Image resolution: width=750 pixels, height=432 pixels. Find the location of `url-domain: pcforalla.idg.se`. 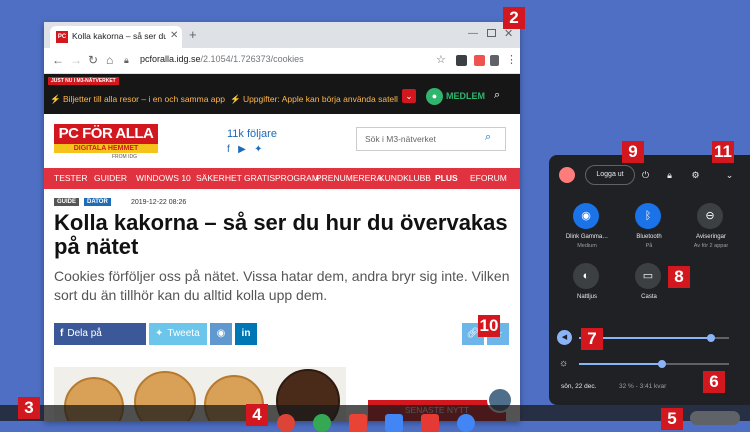

url-domain: pcforalla.idg.se is located at coordinates (170, 59).